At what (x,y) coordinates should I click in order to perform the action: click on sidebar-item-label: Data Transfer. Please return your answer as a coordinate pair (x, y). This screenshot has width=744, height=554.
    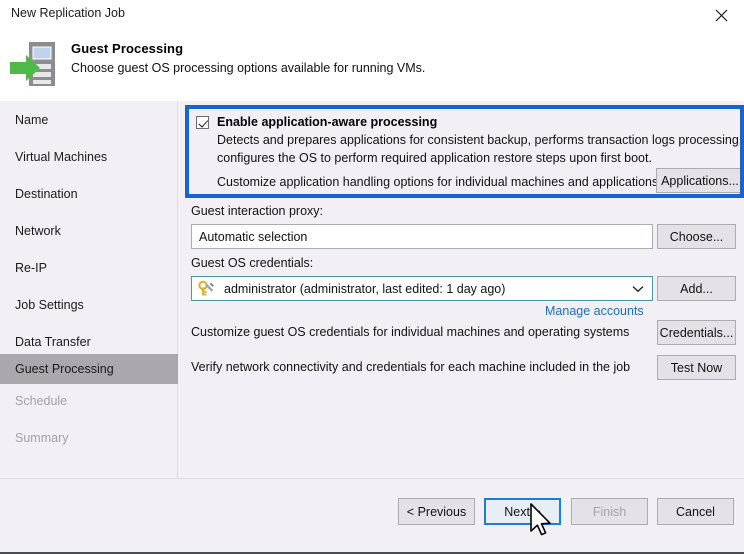
    Looking at the image, I should click on (53, 342).